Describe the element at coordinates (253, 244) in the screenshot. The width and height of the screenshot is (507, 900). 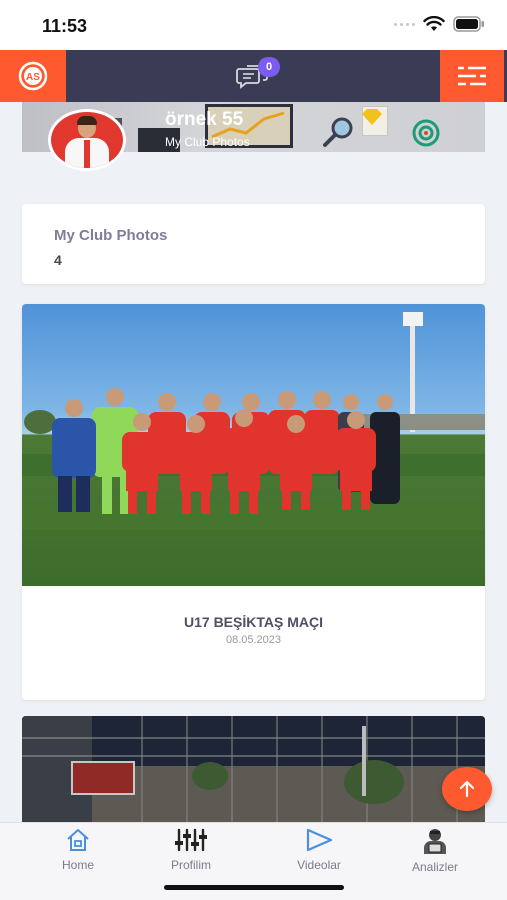
I see `photos-count-card: My Club Photos 4` at that location.